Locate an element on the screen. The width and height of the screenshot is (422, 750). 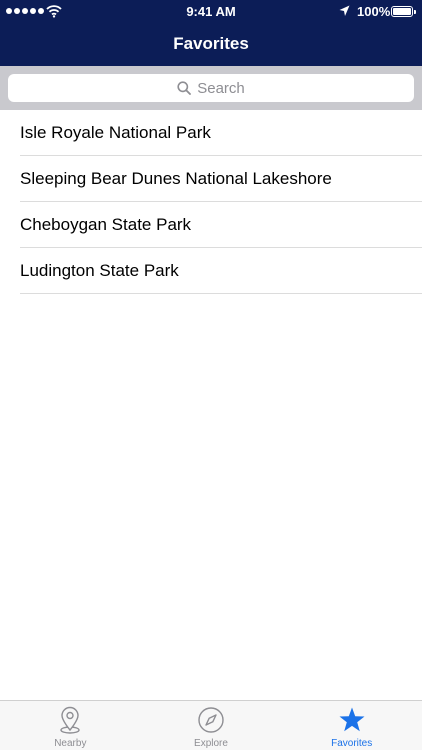
battery-icon is located at coordinates (403, 11).